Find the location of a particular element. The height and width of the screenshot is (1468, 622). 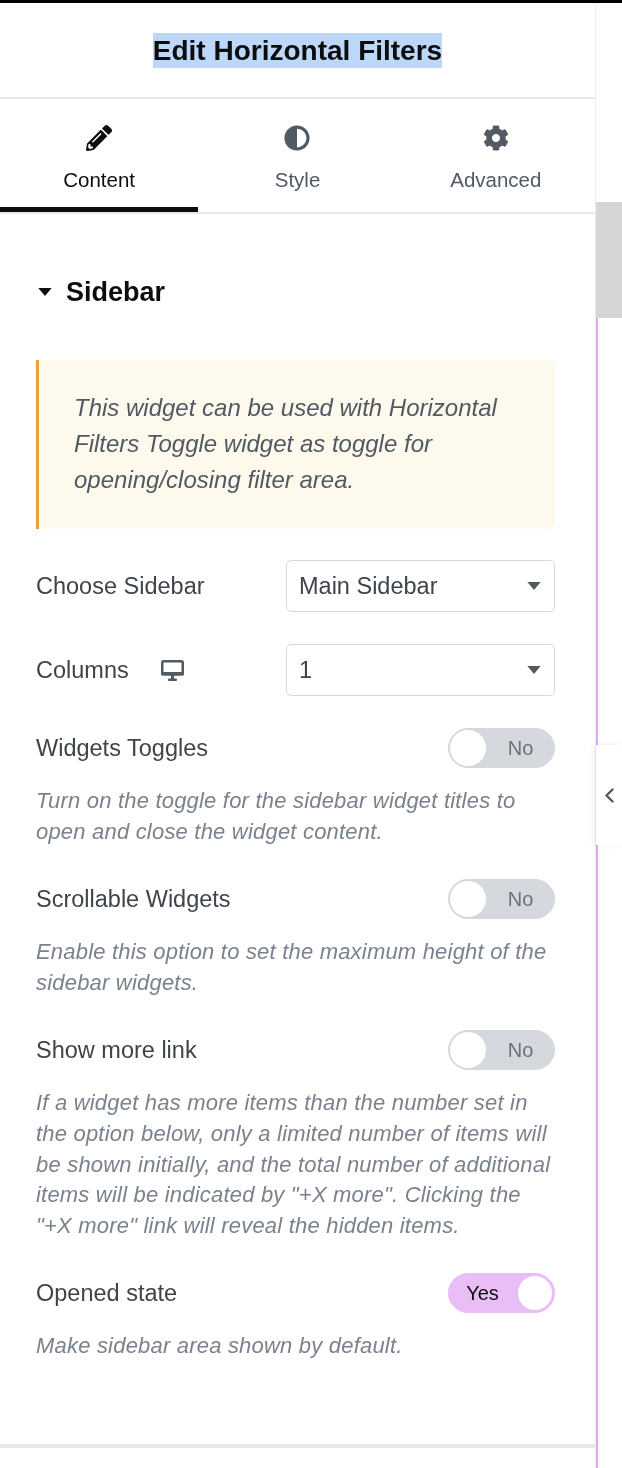

caret-icon is located at coordinates (45, 292).